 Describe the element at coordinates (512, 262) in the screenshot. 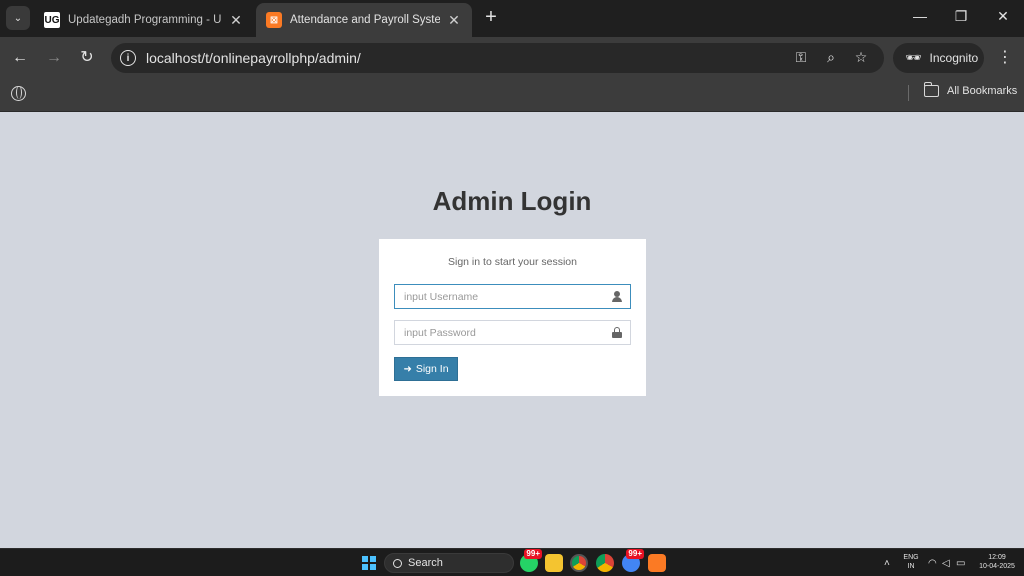

I see `login-message: Sign in to start your session` at that location.